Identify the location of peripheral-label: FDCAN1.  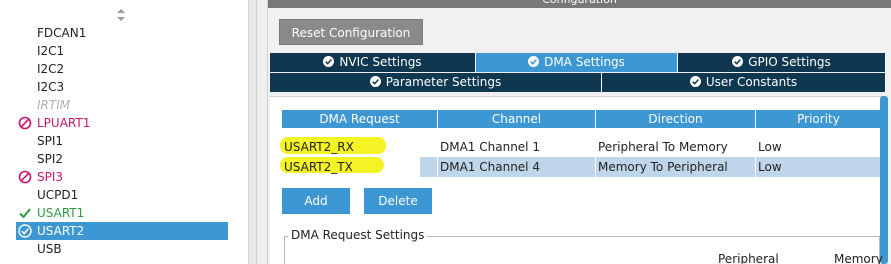
(62, 33).